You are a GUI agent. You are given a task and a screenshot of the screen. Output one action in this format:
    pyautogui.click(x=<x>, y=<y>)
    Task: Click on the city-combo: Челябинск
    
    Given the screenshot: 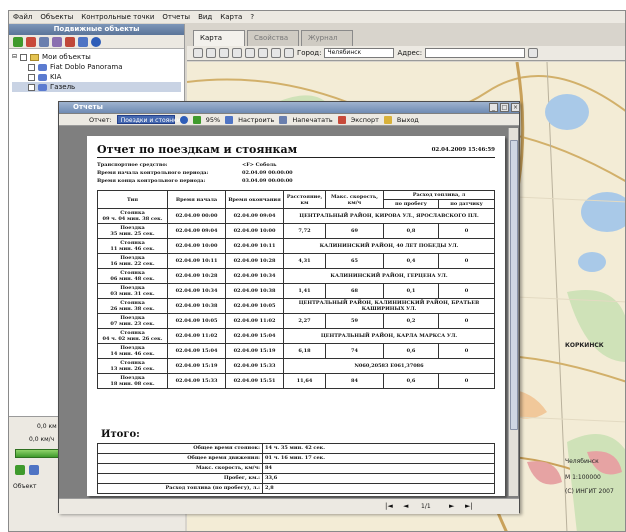 What is the action you would take?
    pyautogui.click(x=359, y=53)
    